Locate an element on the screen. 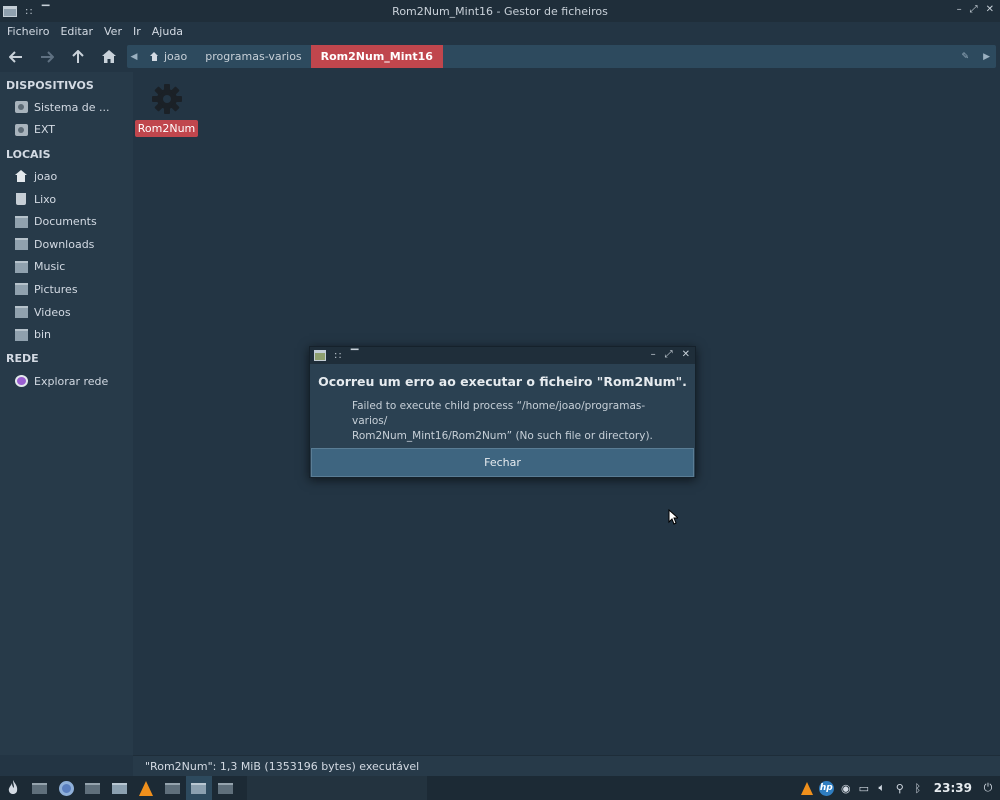  up-button is located at coordinates (77, 56).